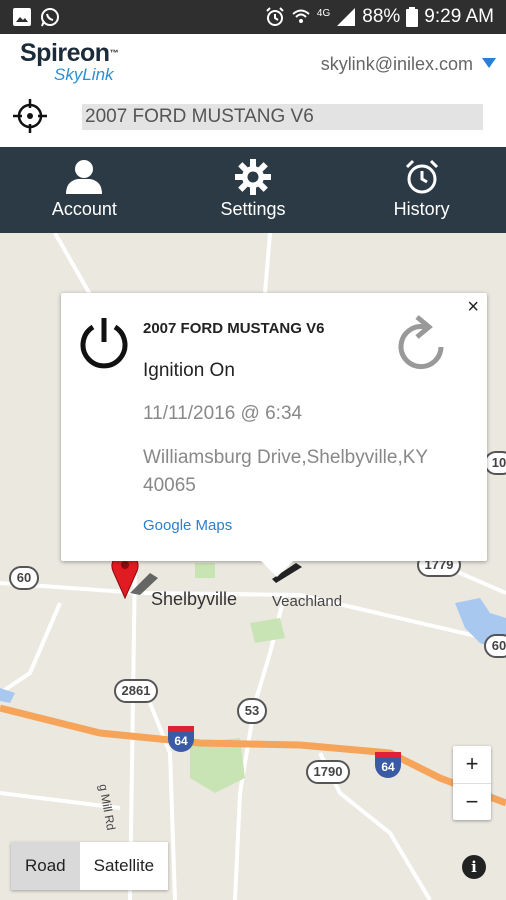 The image size is (506, 900). I want to click on refresh-icon, so click(421, 343).